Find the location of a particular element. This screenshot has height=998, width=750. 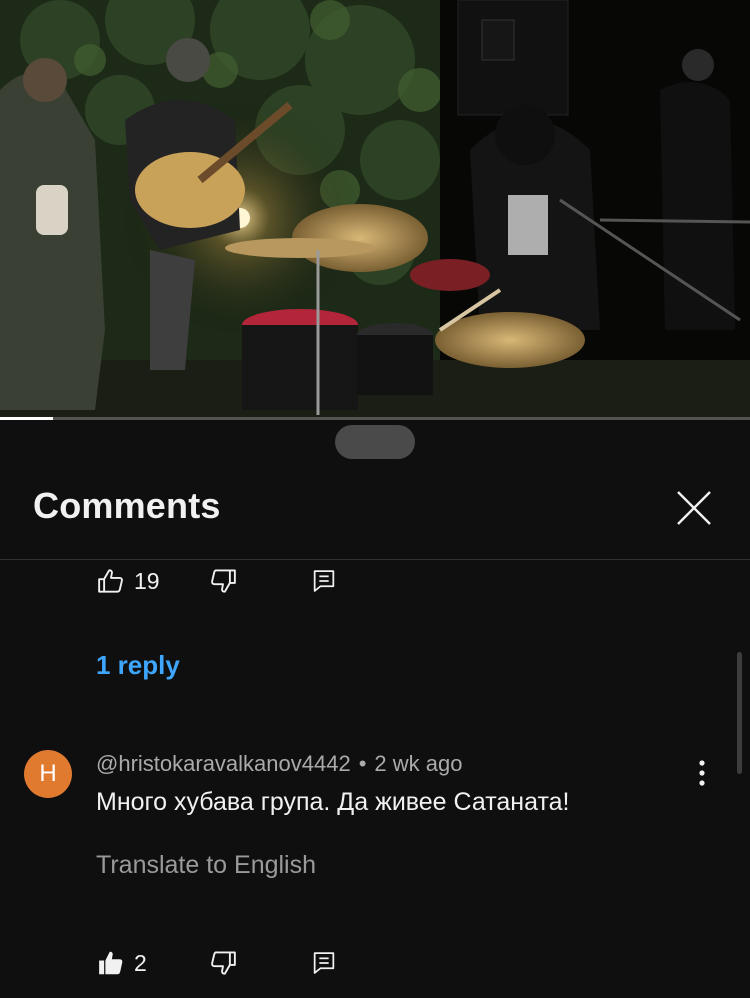

close-button is located at coordinates (694, 508).